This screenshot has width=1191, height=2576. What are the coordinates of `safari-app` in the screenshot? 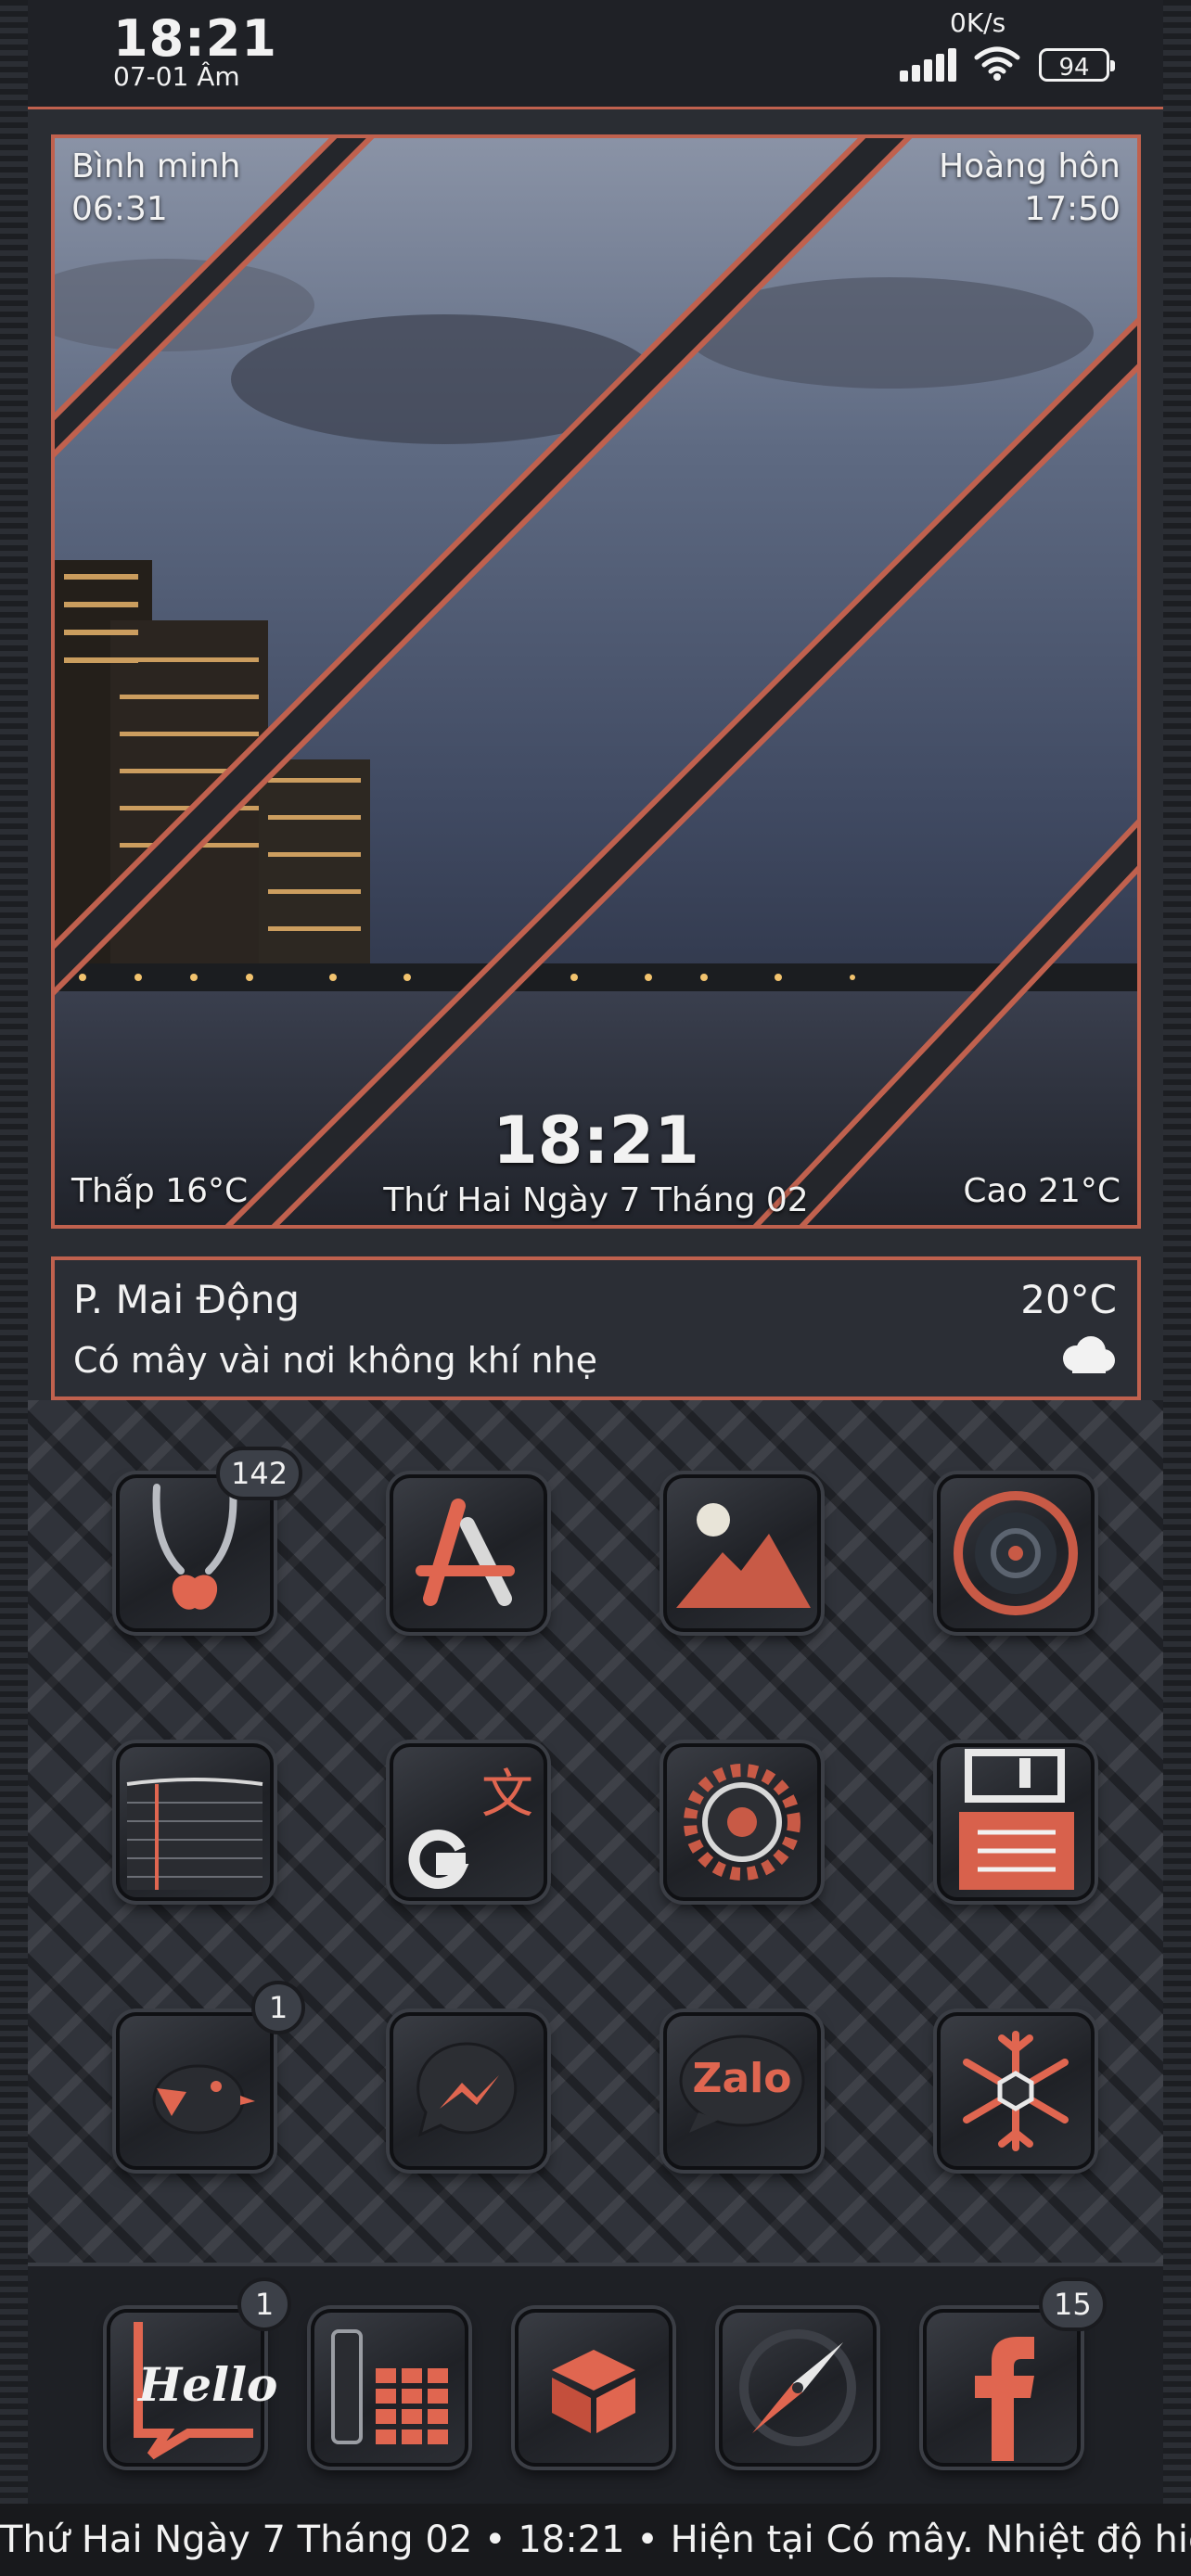 It's located at (798, 2388).